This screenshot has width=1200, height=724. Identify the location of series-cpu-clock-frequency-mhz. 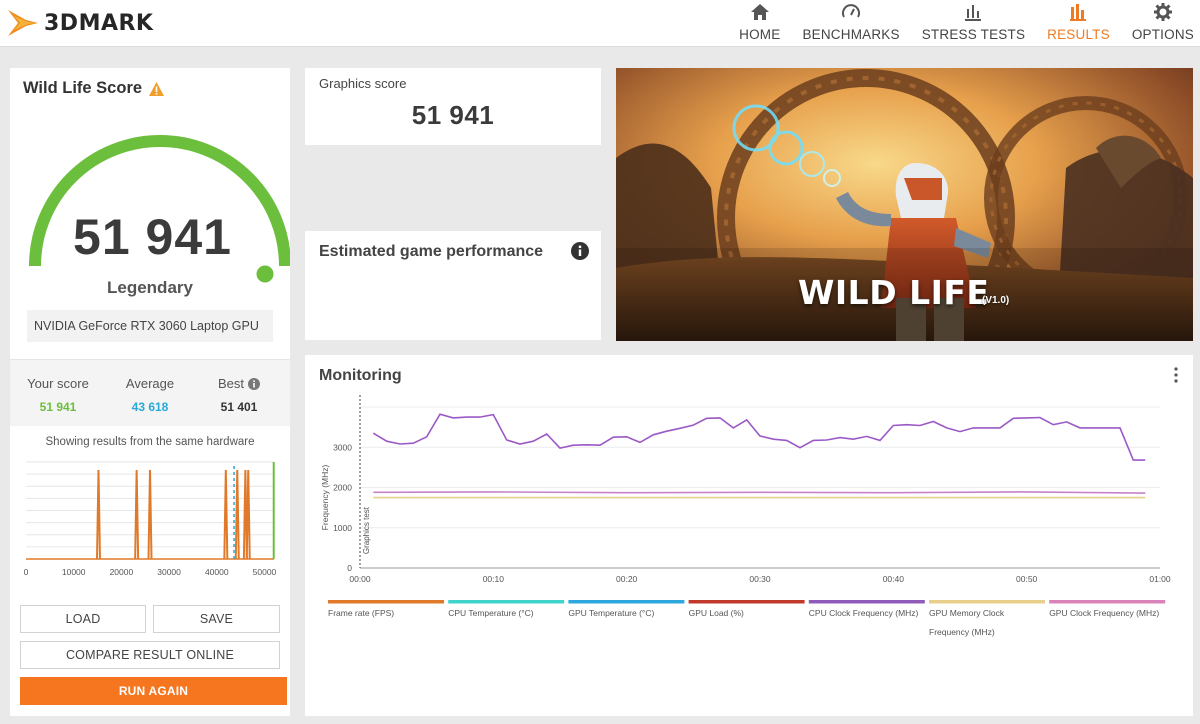
(759, 437).